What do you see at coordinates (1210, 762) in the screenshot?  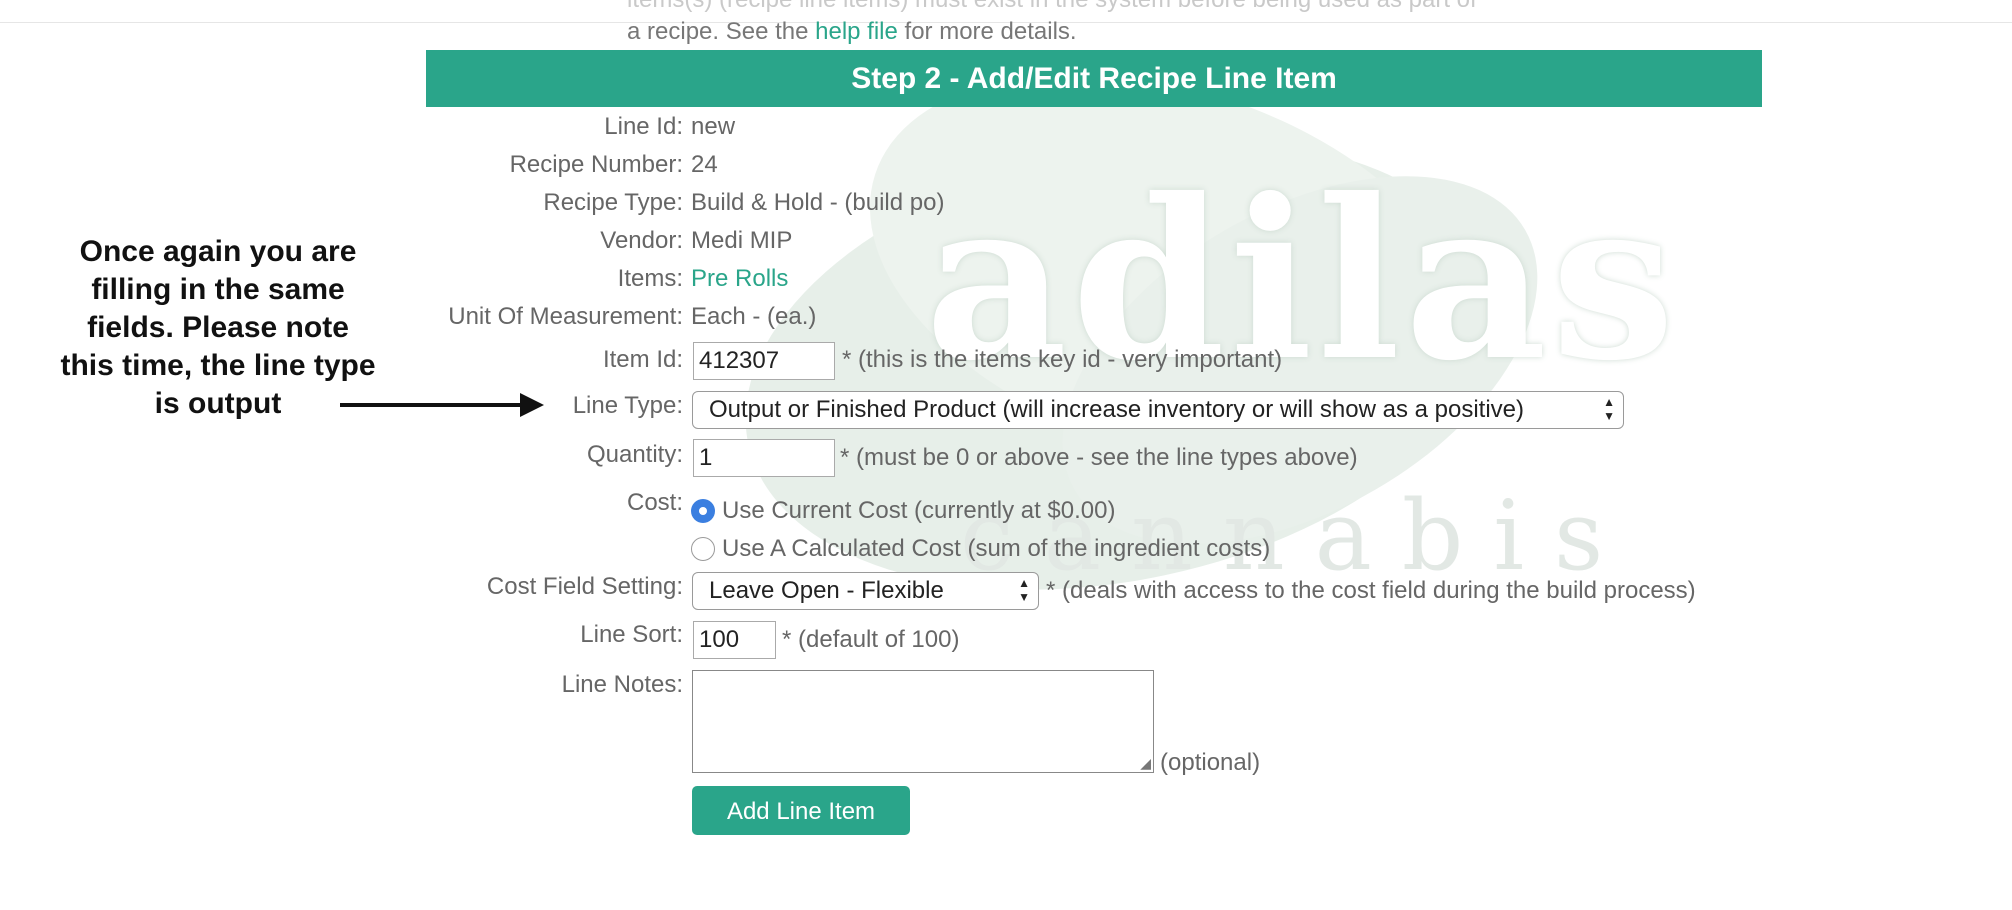 I see `line-notes-note: (optional)` at bounding box center [1210, 762].